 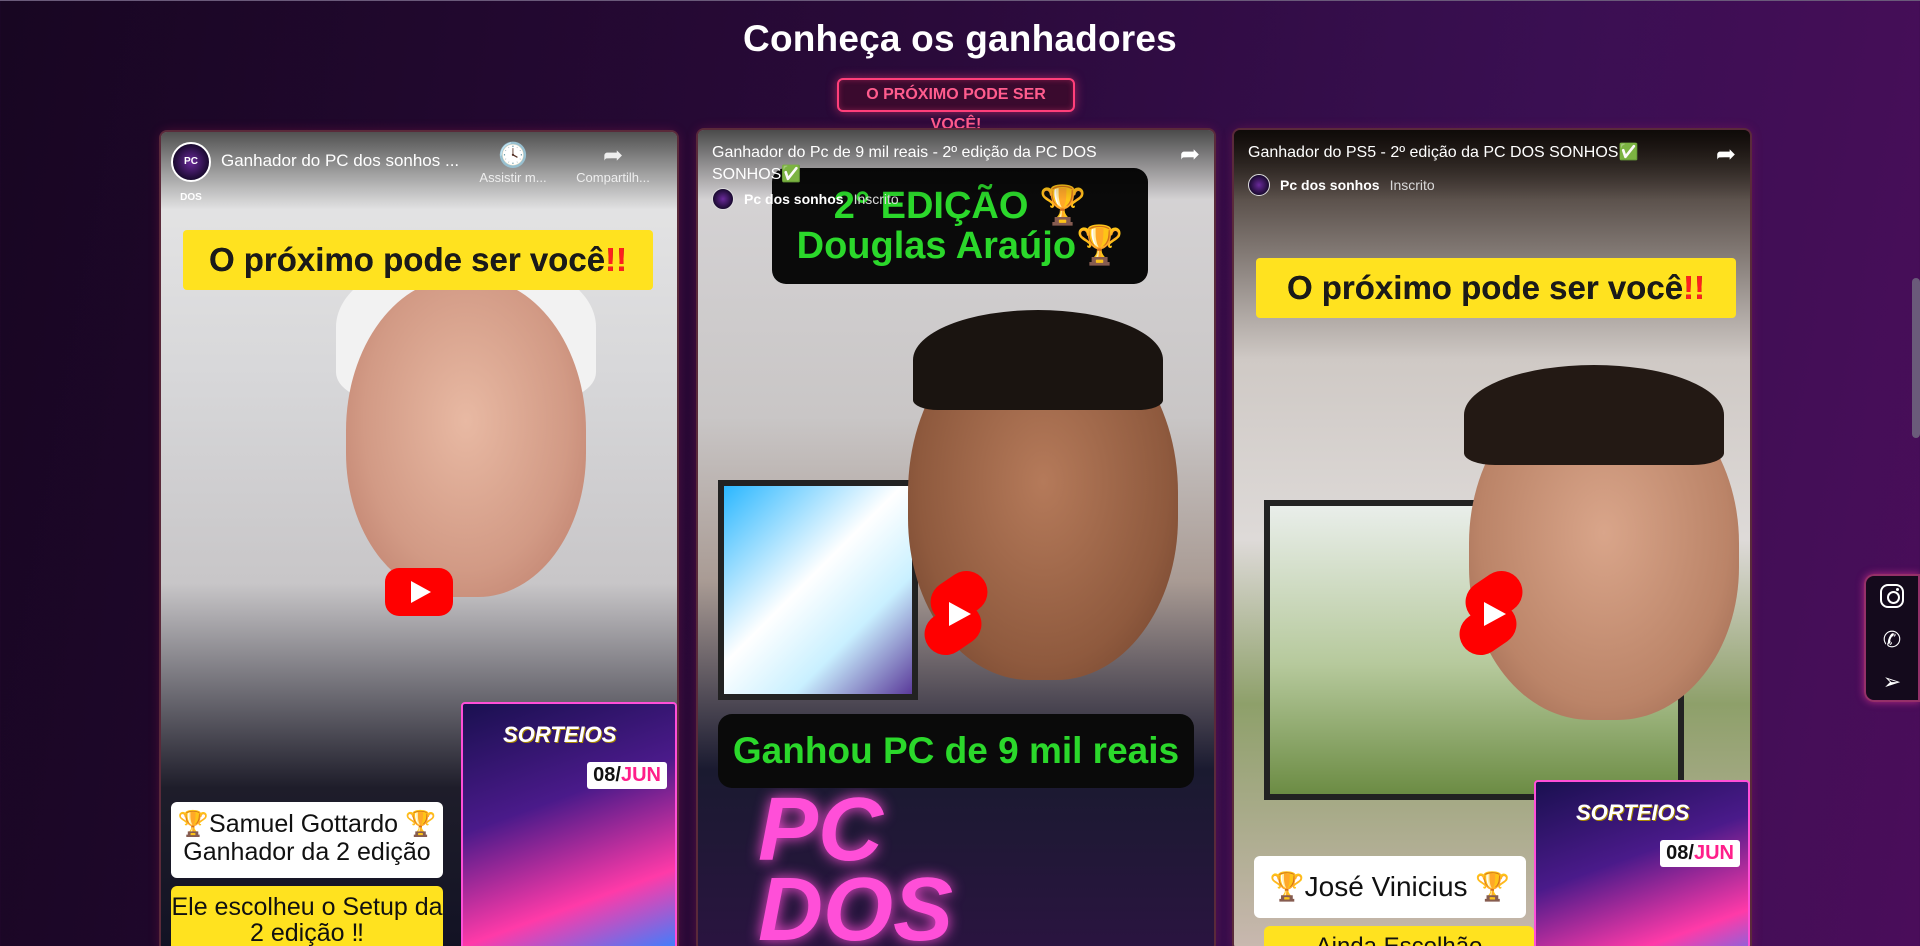 I want to click on whatsapp-icon: ✆, so click(x=1892, y=640).